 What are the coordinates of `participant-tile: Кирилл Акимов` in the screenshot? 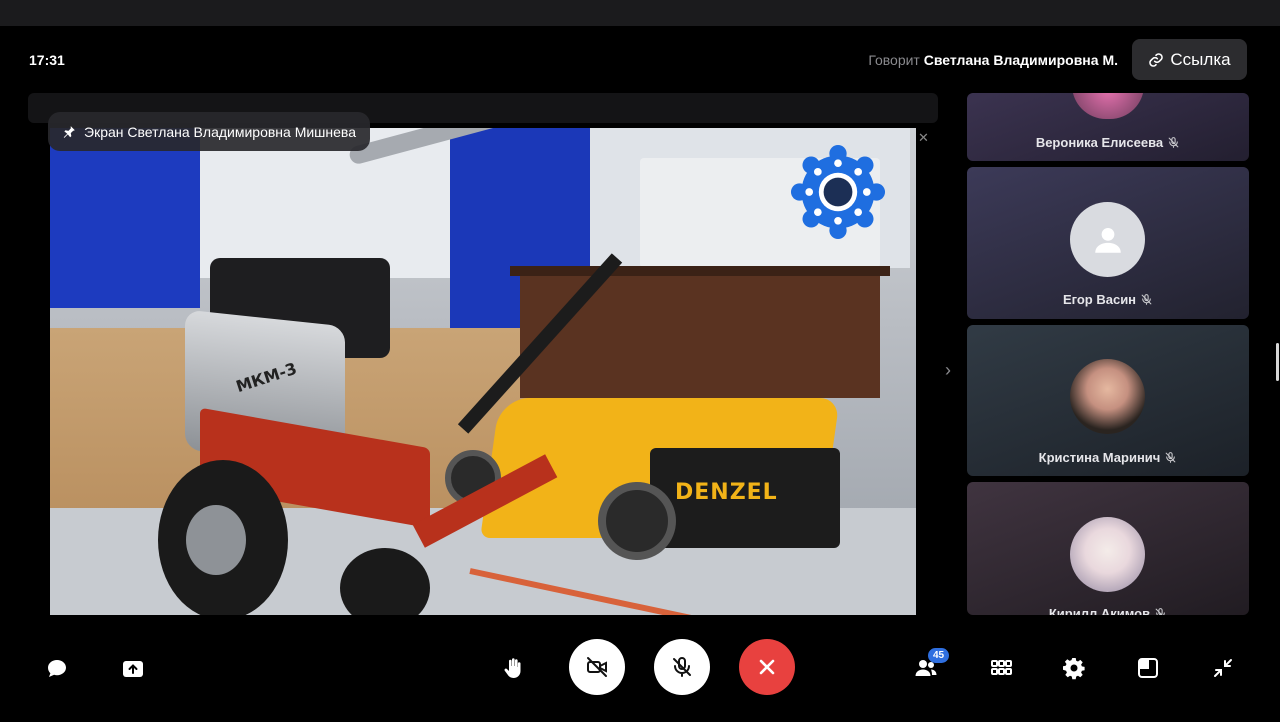 It's located at (1108, 548).